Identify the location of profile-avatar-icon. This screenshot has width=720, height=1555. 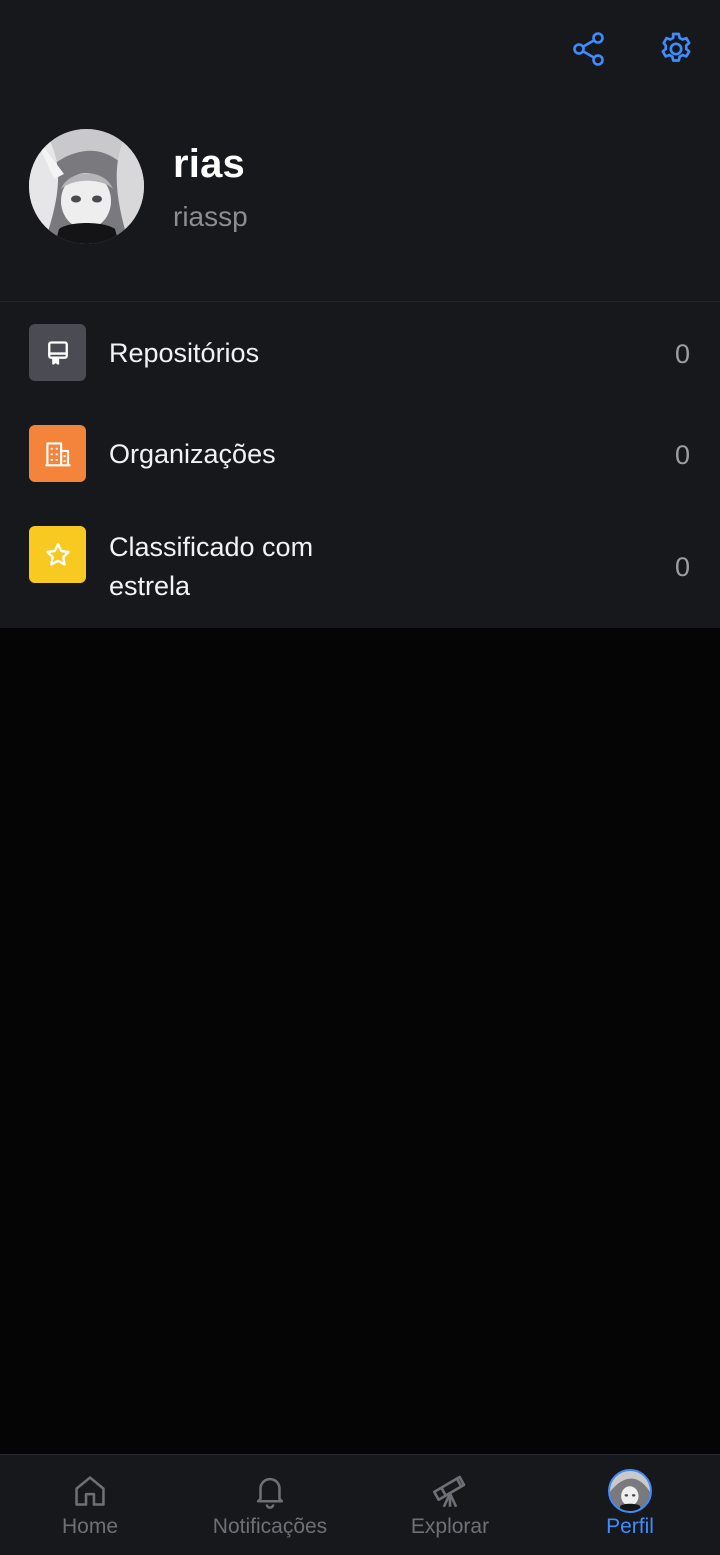
(630, 1491).